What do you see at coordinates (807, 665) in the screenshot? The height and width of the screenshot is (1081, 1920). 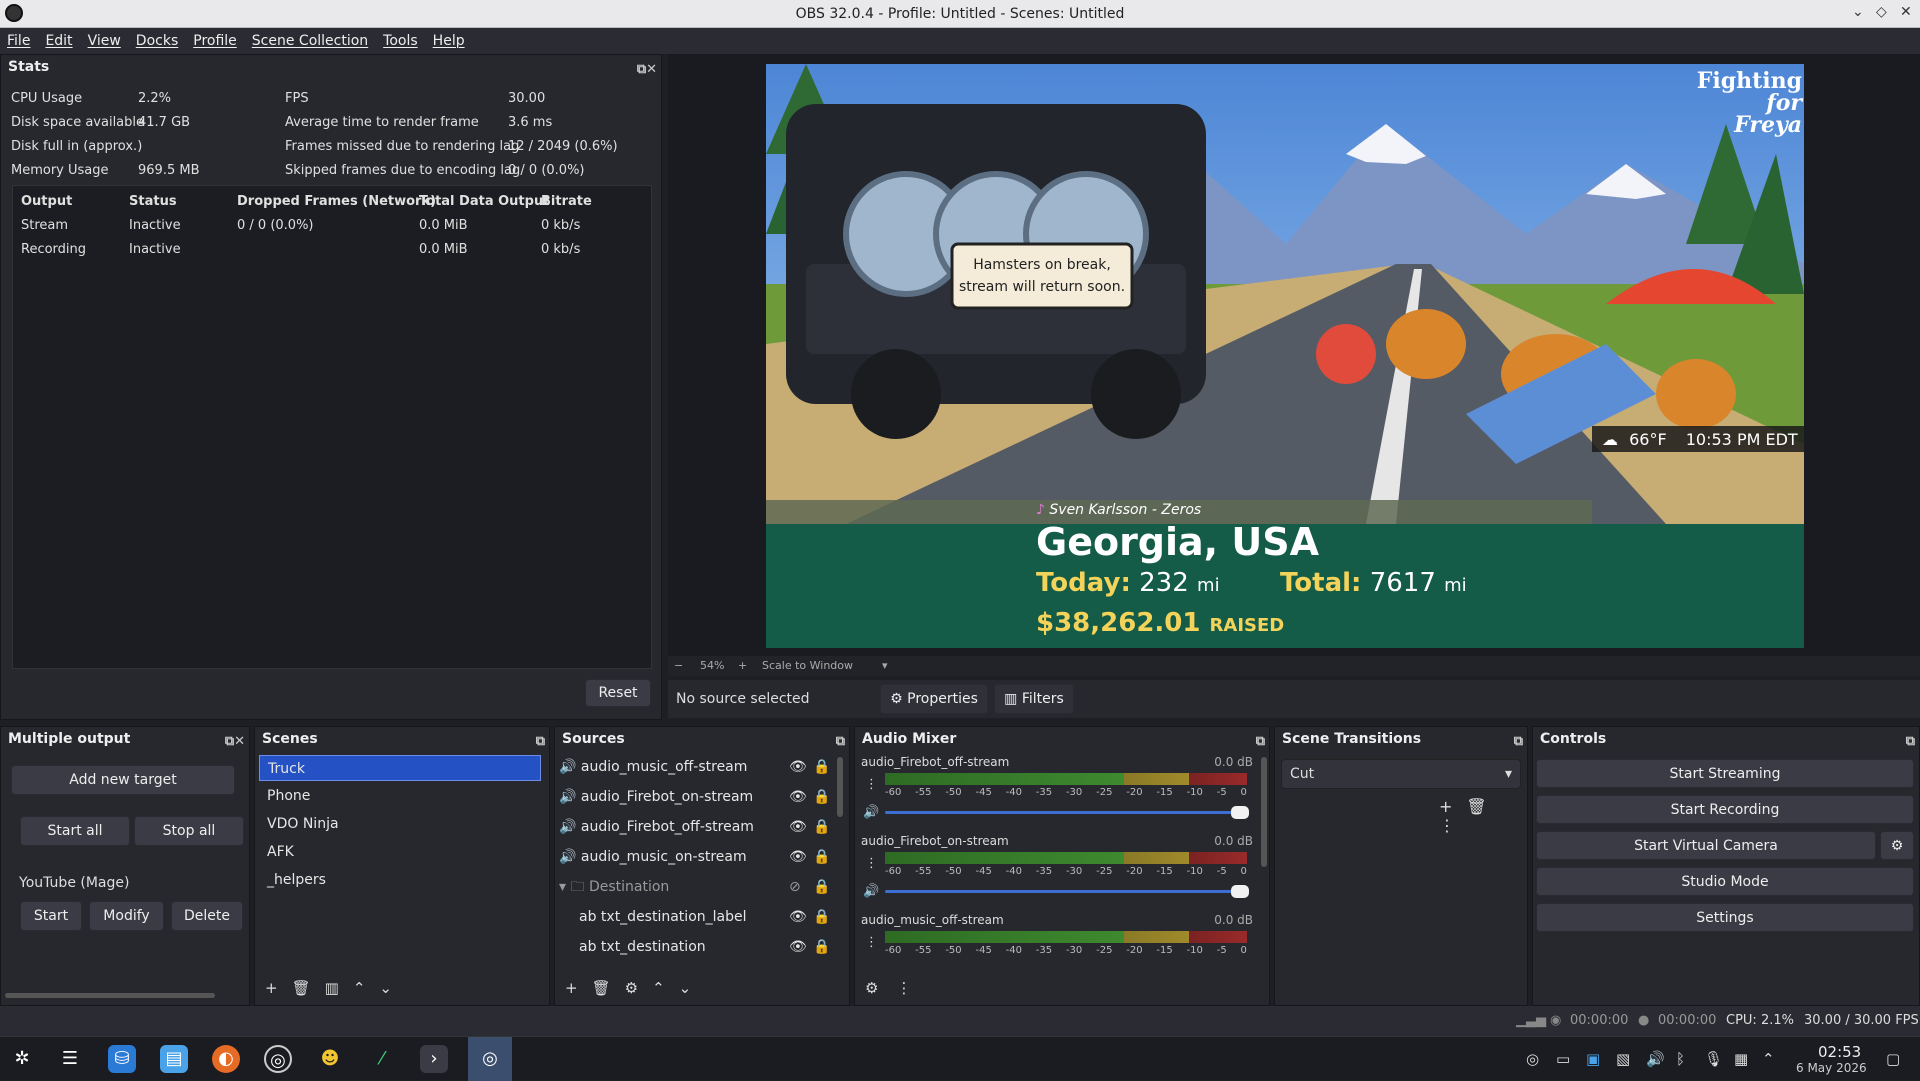 I see `scale-mode-select: Scale to Window` at bounding box center [807, 665].